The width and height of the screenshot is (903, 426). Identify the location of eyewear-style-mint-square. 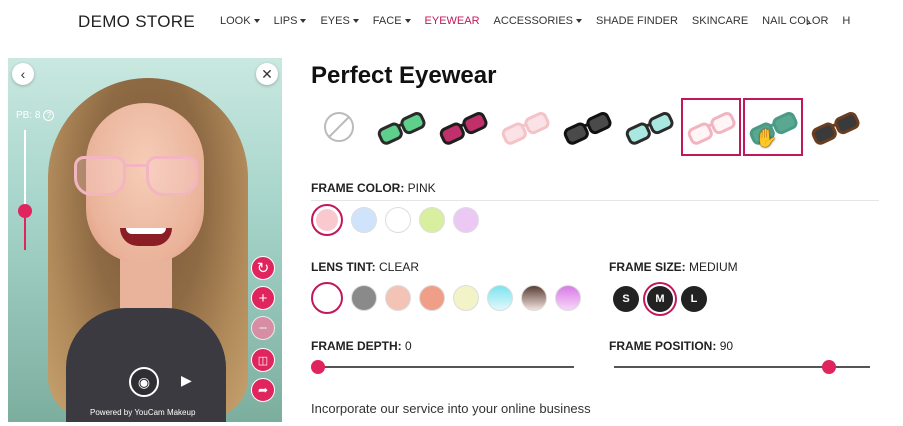
(649, 127).